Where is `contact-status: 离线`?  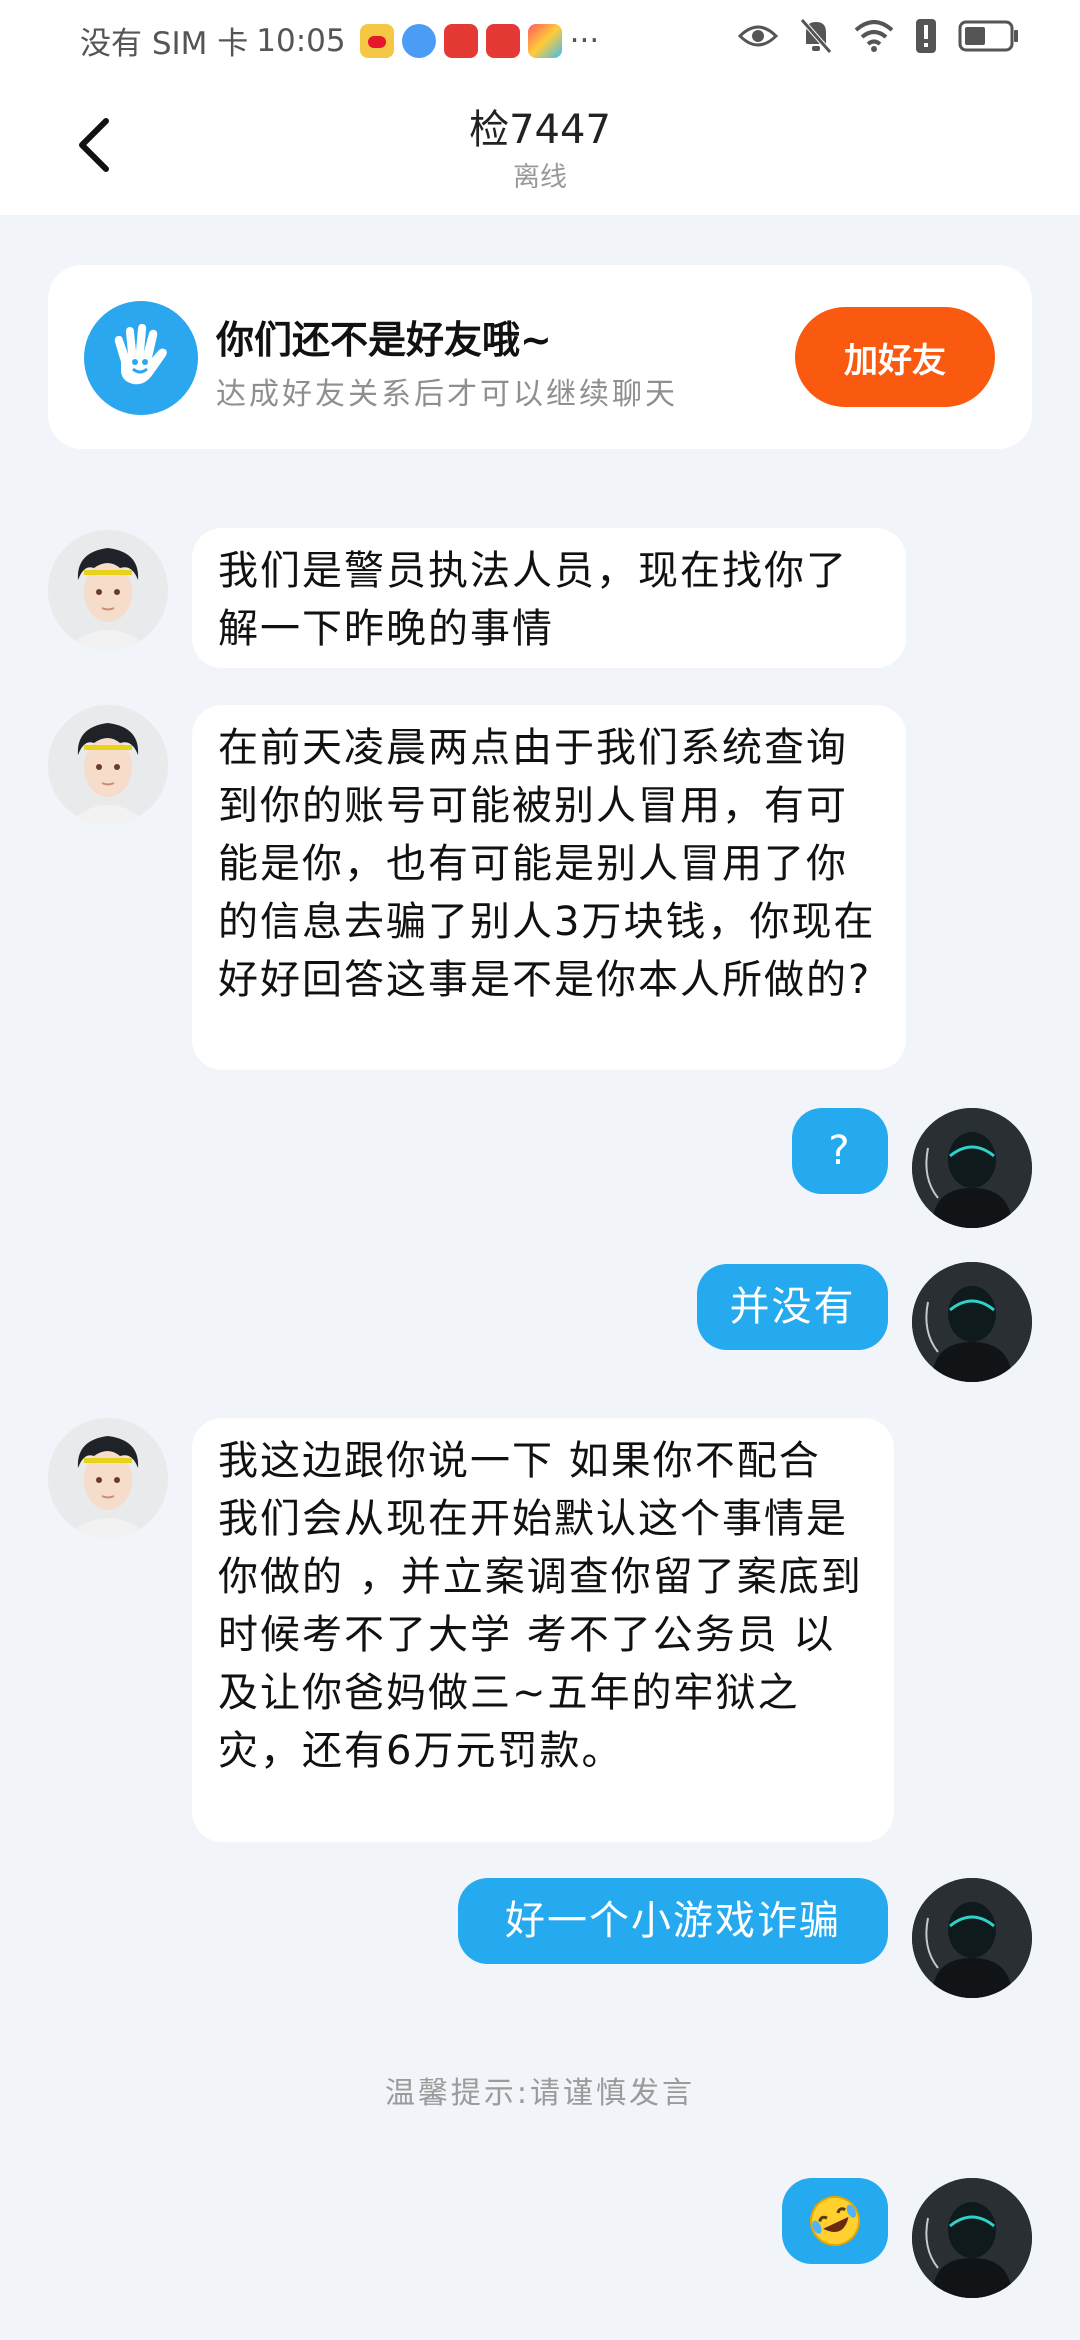 contact-status: 离线 is located at coordinates (540, 177).